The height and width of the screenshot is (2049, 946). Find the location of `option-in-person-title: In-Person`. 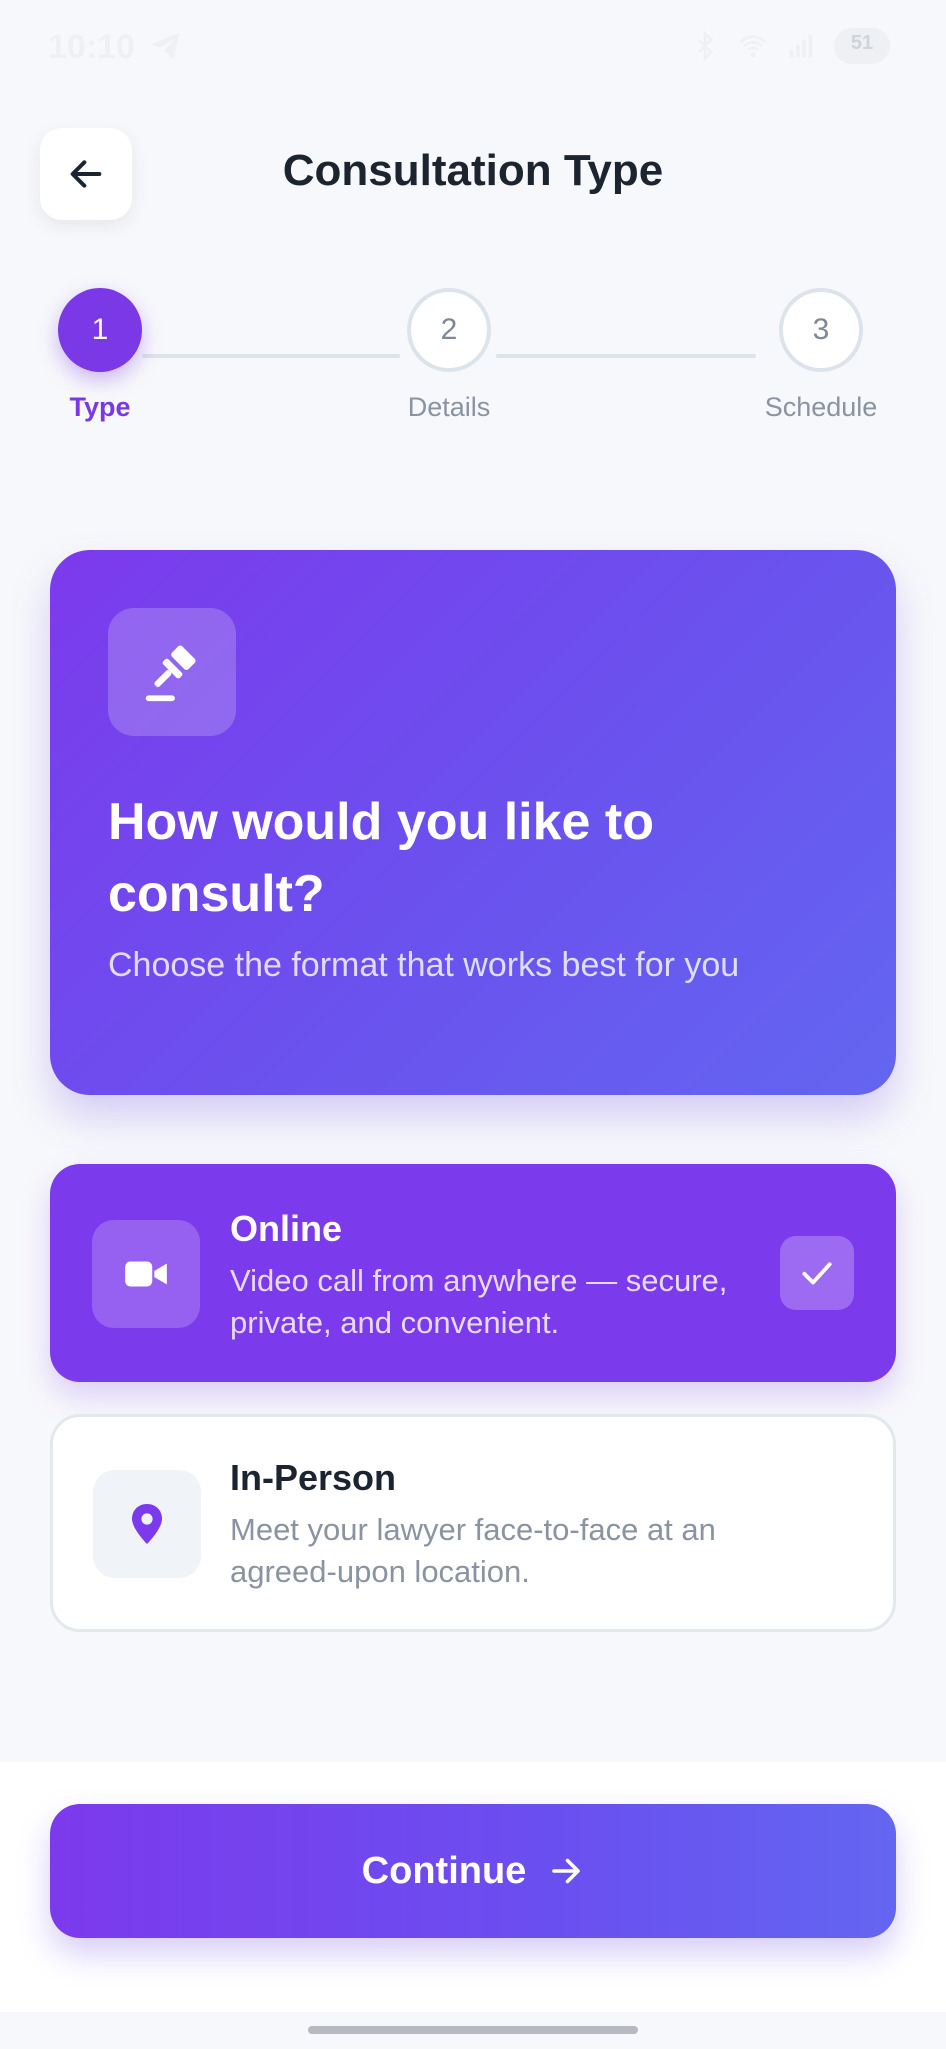

option-in-person-title: In-Person is located at coordinates (313, 1477).